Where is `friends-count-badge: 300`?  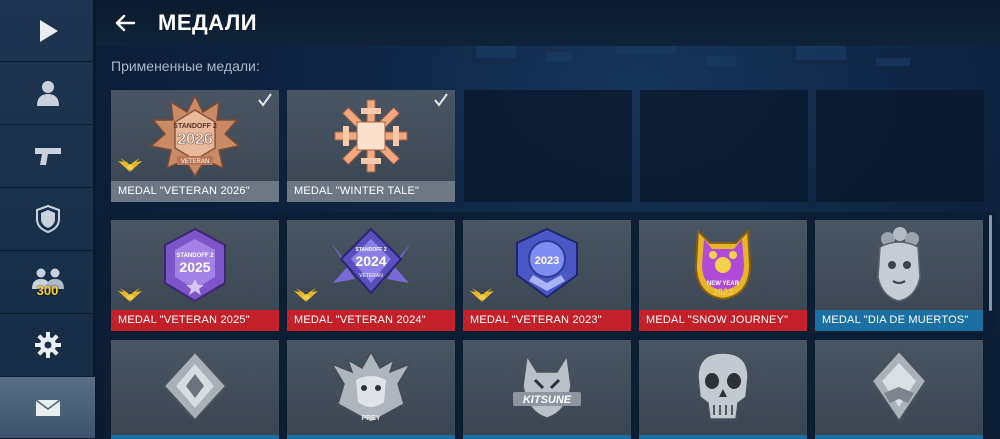 friends-count-badge: 300 is located at coordinates (47, 290).